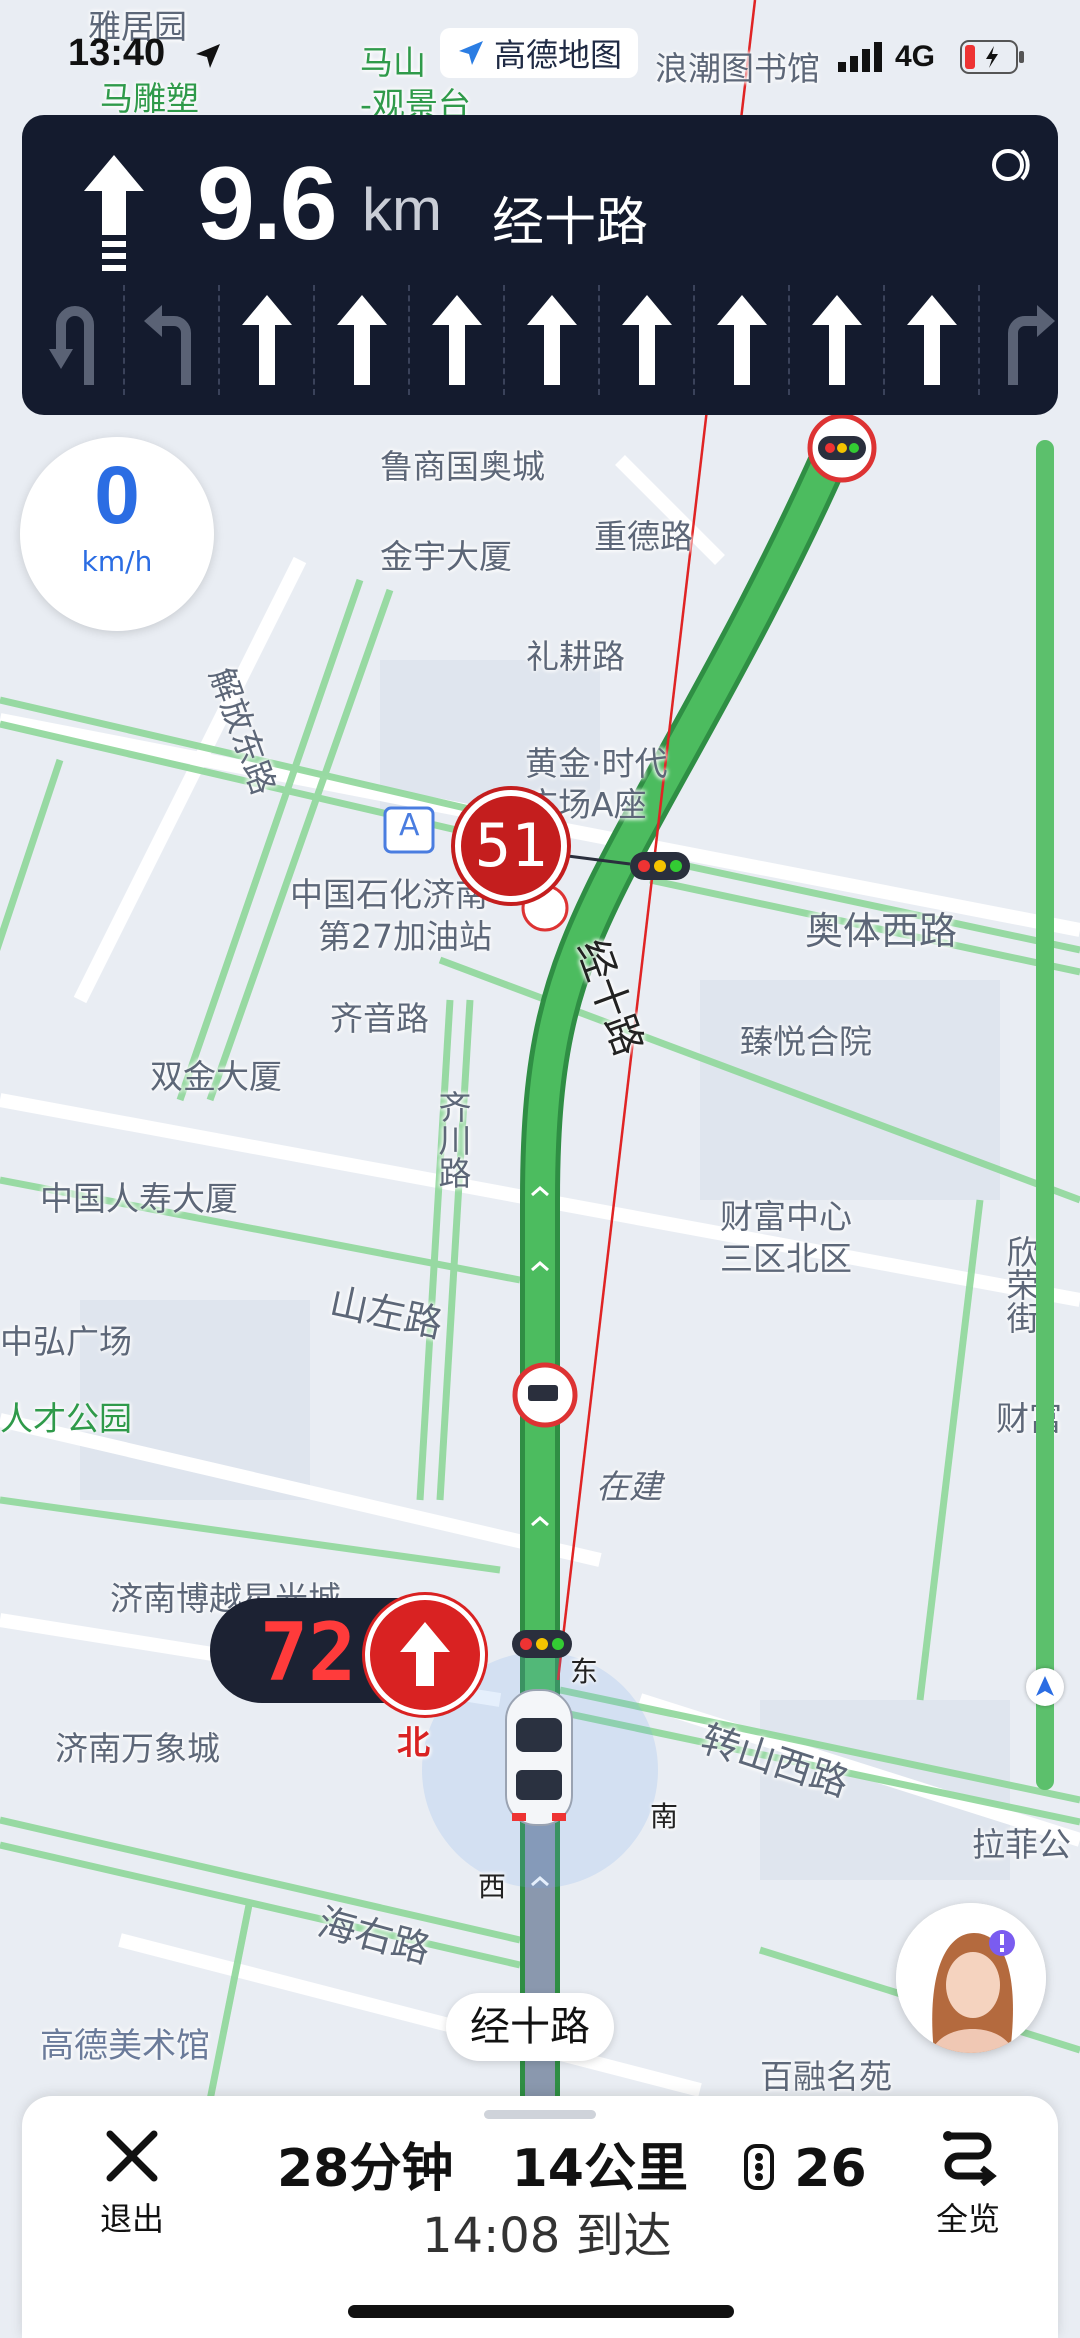 The width and height of the screenshot is (1080, 2338). I want to click on map-label-lushang: 鲁商国奥城, so click(462, 464).